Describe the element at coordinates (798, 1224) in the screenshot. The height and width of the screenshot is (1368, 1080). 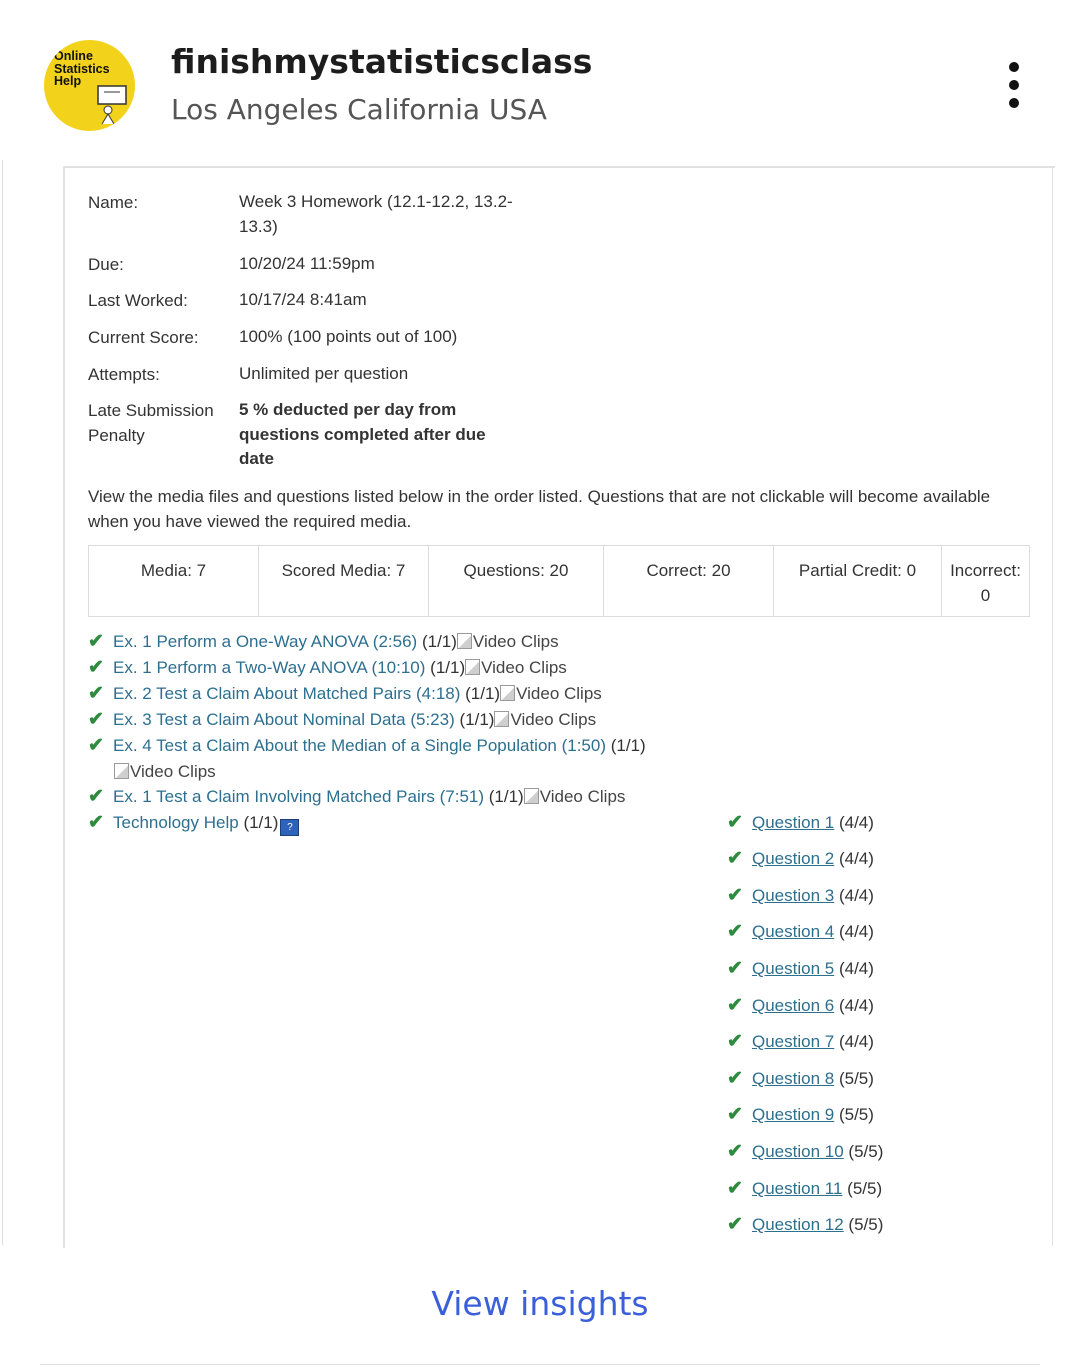
I see `question-link: Question 12` at that location.